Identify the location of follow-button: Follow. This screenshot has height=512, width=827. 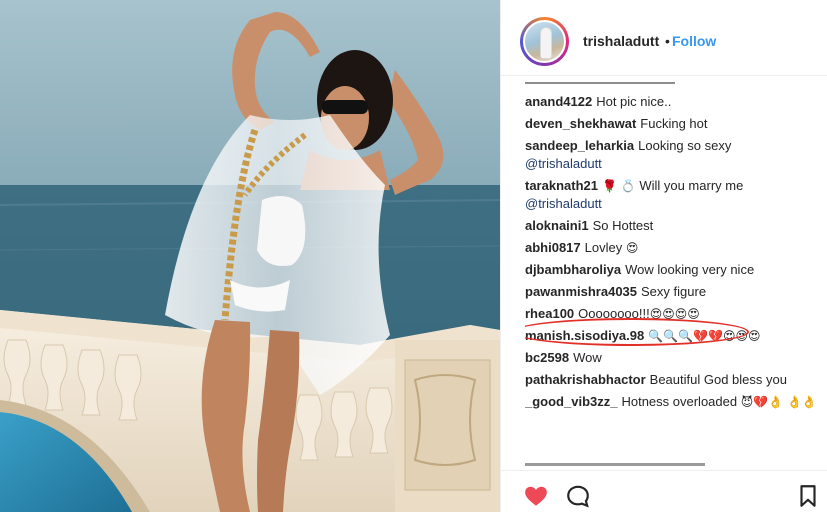
(694, 41).